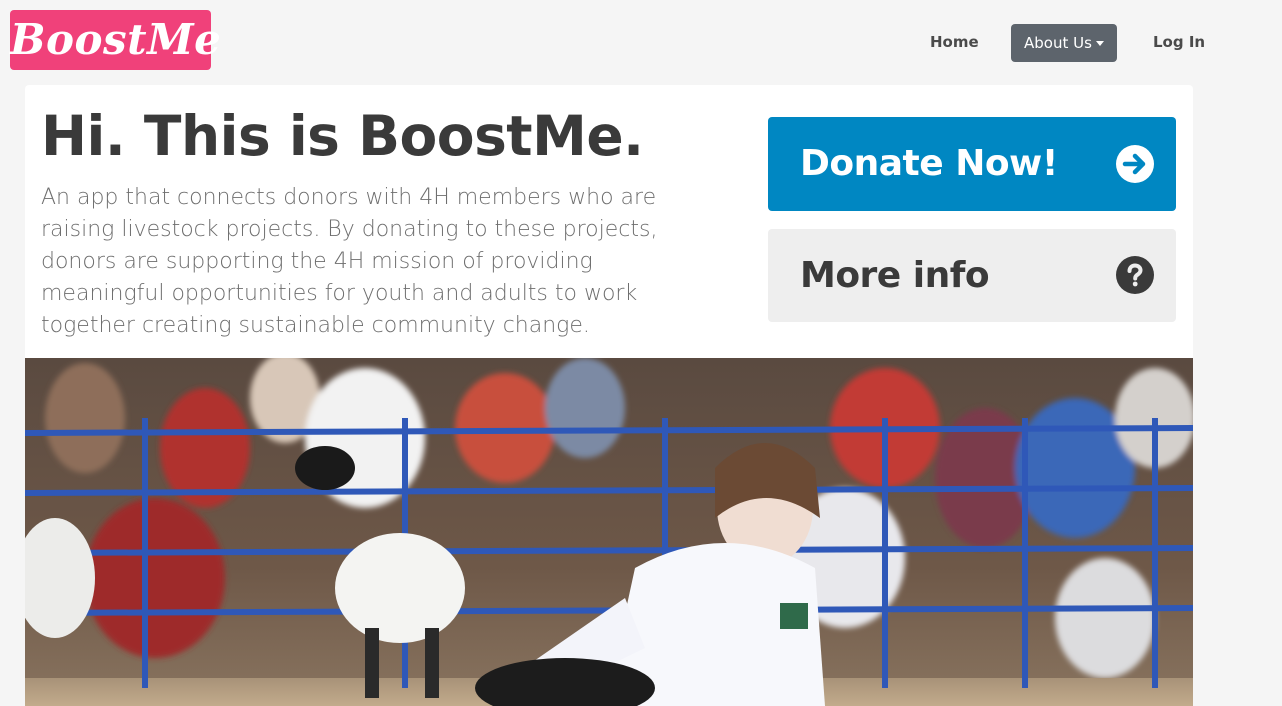 This screenshot has width=1282, height=706. I want to click on about-us-label: About Us, so click(1058, 43).